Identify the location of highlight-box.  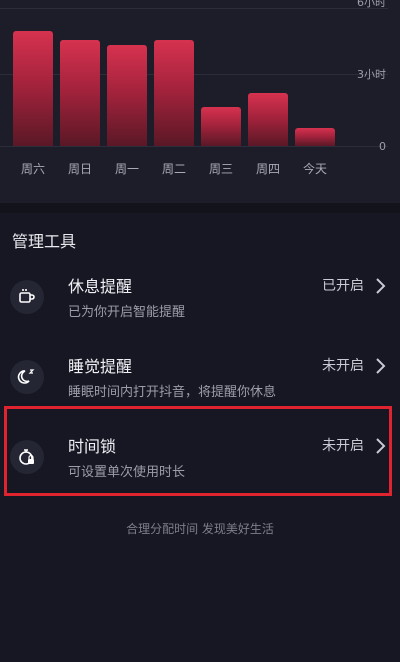
(198, 451).